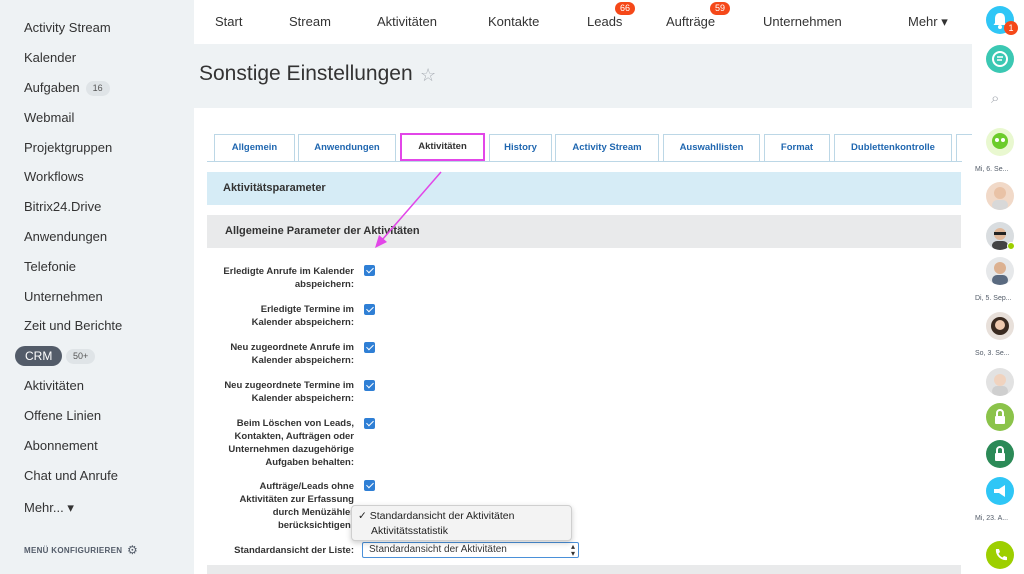  I want to click on checkbox-new-meetings, so click(369, 385).